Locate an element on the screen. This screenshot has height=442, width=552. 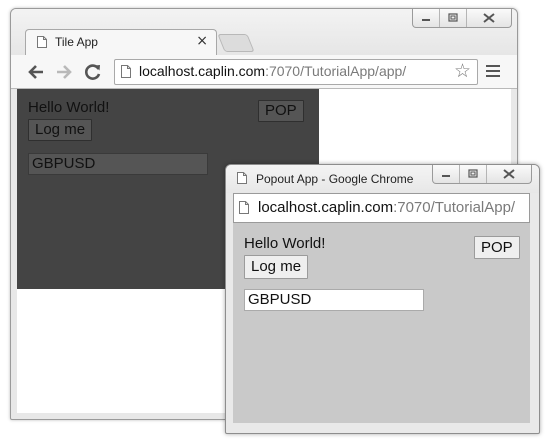
tab-title: Tile App is located at coordinates (76, 42).